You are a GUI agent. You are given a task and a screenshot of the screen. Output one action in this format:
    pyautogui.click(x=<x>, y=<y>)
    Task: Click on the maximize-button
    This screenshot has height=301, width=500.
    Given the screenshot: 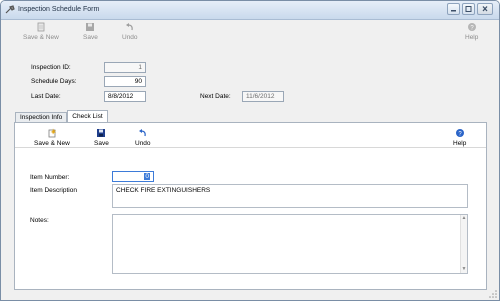 What is the action you would take?
    pyautogui.click(x=468, y=9)
    